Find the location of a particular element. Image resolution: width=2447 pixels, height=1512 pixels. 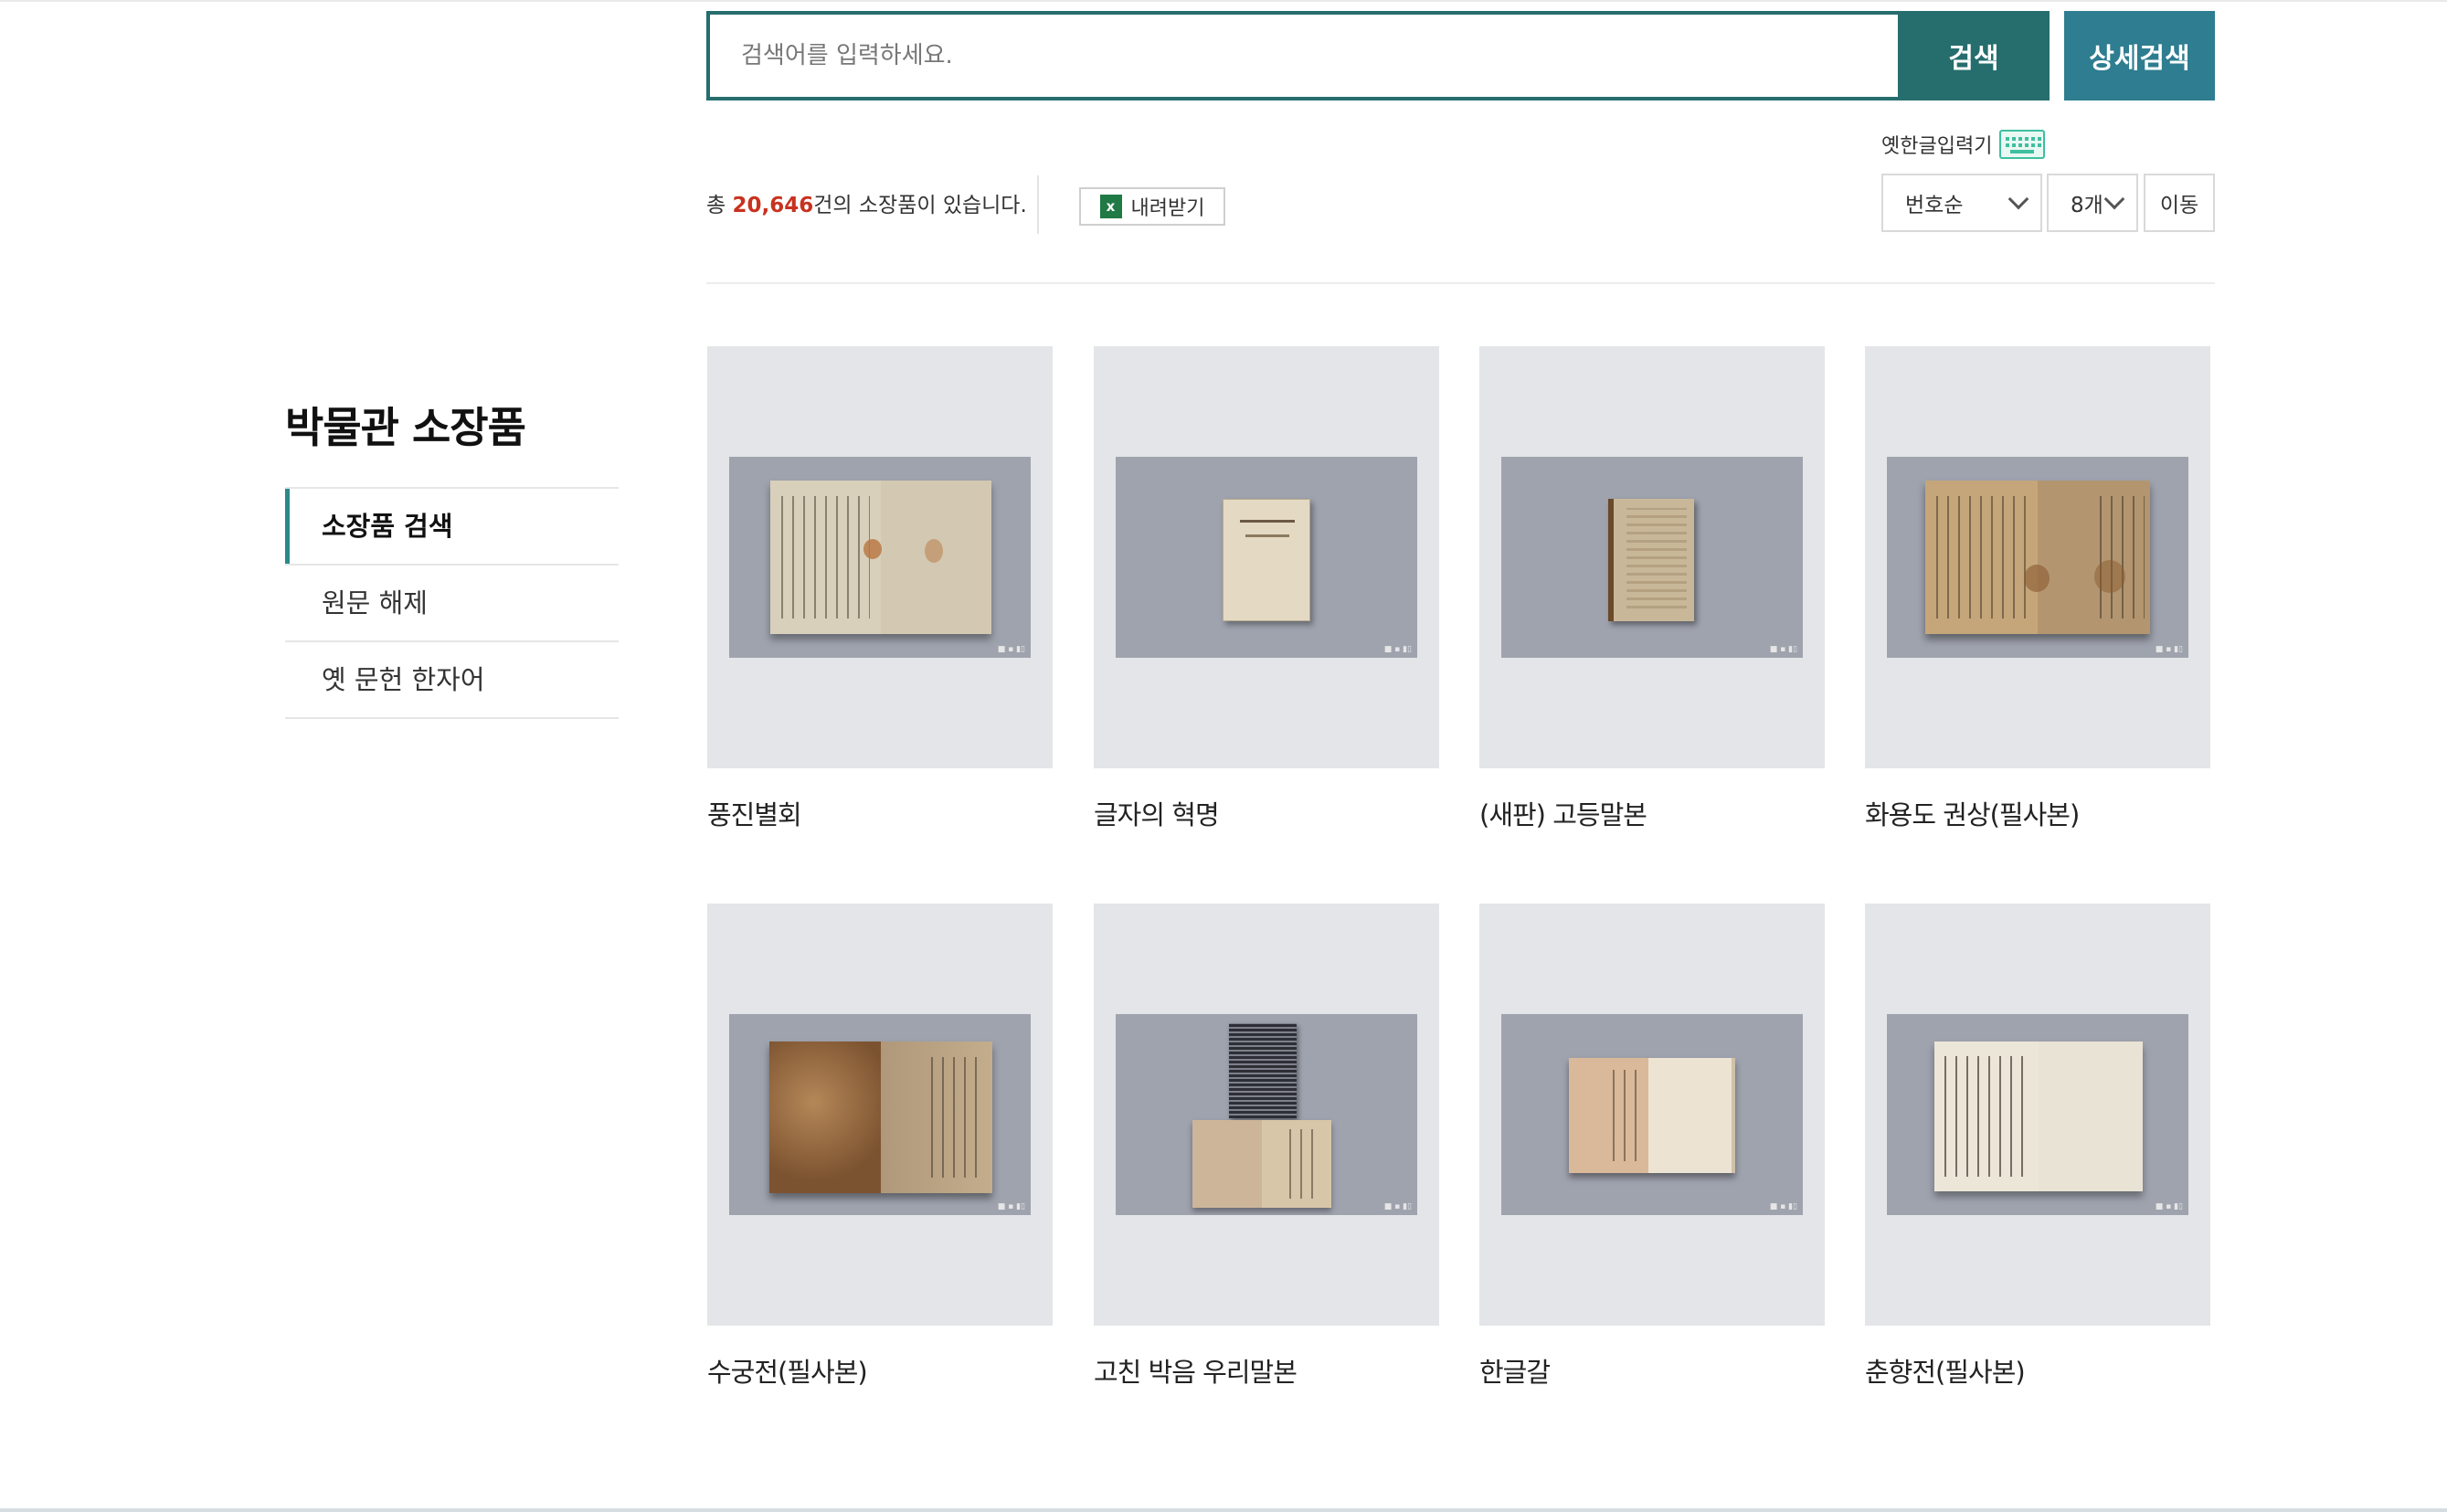

item-title: 글자의 혁명 is located at coordinates (1157, 814).